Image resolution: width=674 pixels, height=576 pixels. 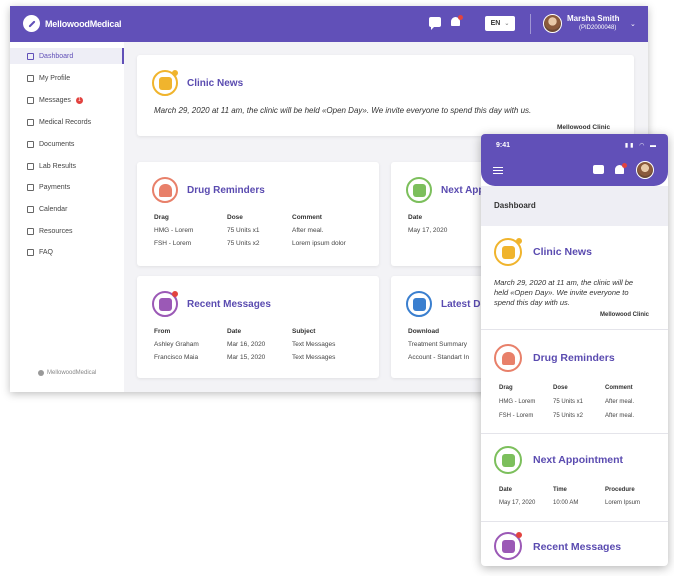 What do you see at coordinates (593, 23) in the screenshot?
I see `user-menu: Marsha Smith (PID2000048)` at bounding box center [593, 23].